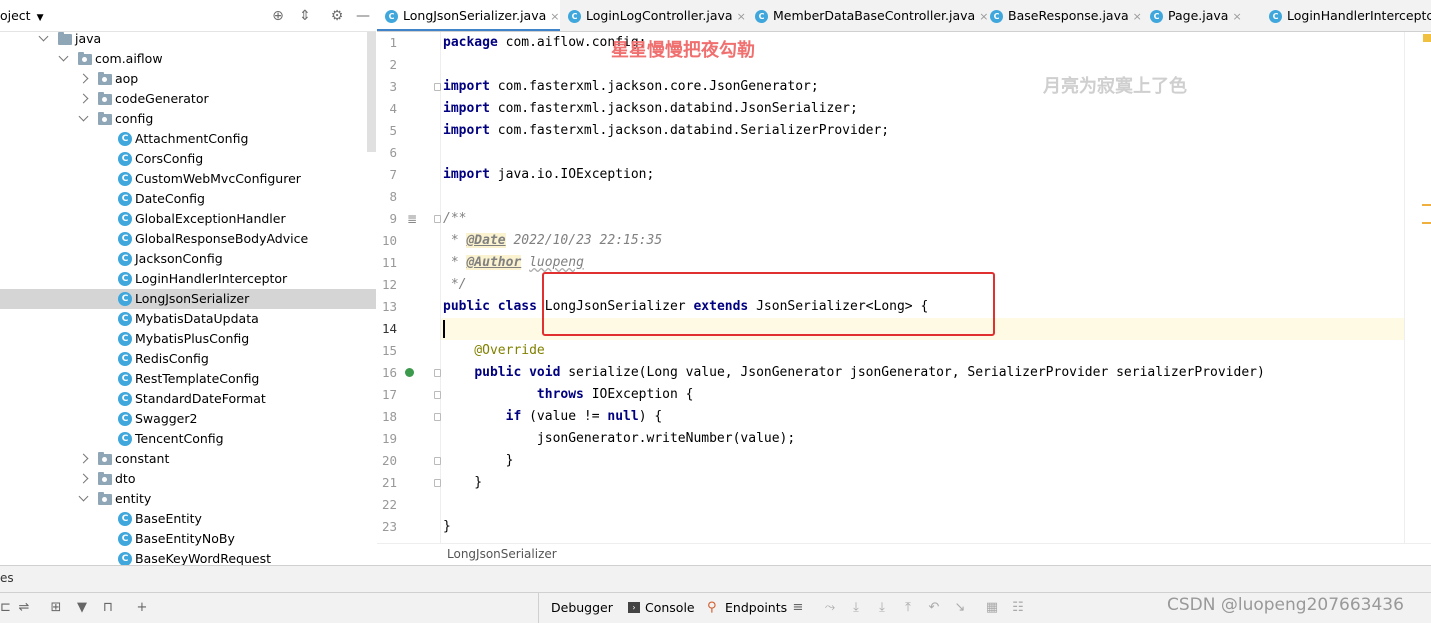  I want to click on filter-icon: ▼, so click(82, 608).